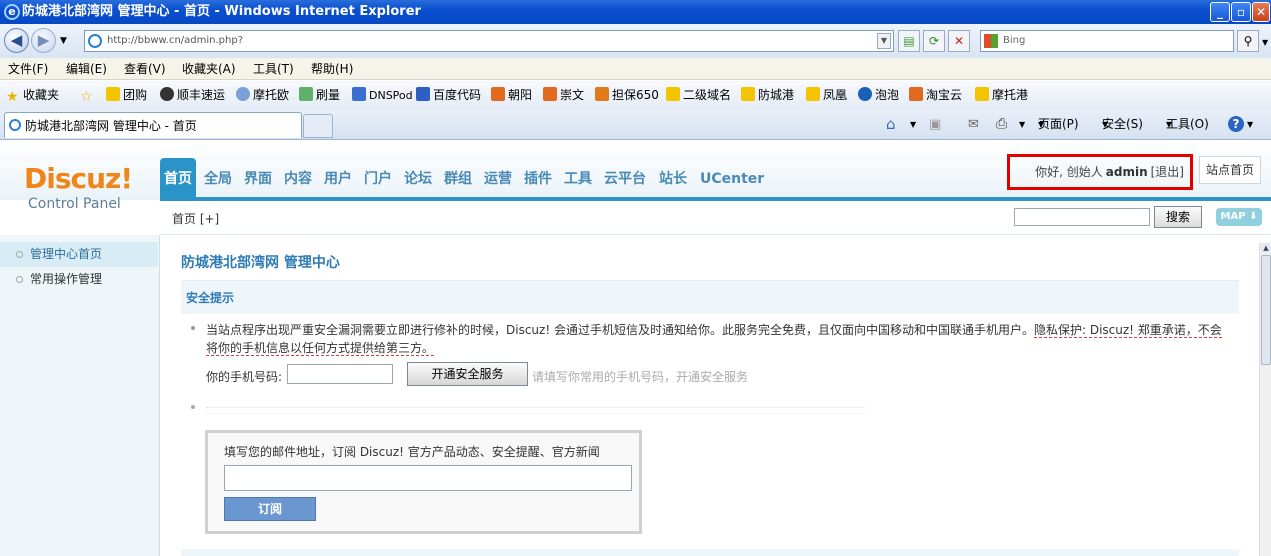  I want to click on subscribe-button: 订阅, so click(270, 509).